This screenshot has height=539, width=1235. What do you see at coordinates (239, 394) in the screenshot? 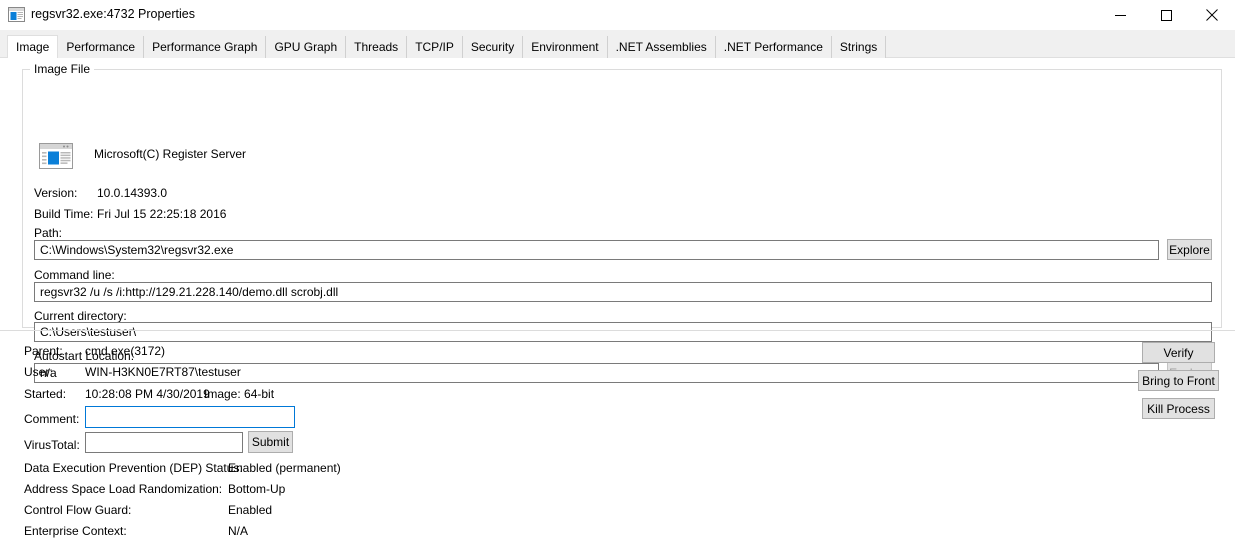
I see `image-bitness-value: Image: 64-bit` at bounding box center [239, 394].